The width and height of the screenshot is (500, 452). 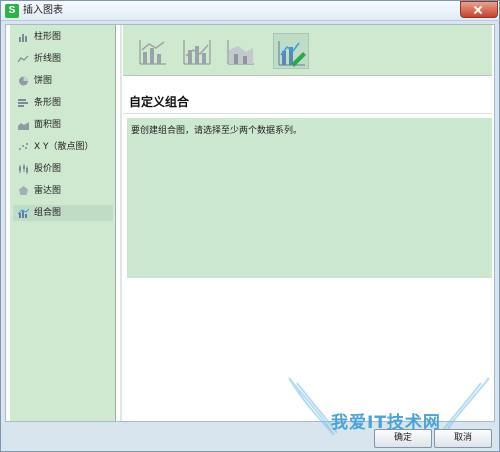 I want to click on title-bar: S 插入图表, so click(x=250, y=11).